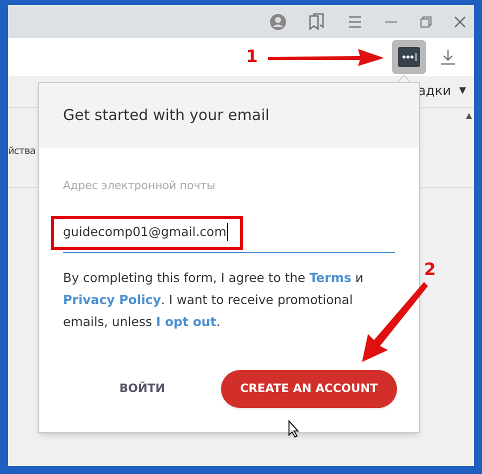 The height and width of the screenshot is (474, 482). Describe the element at coordinates (252, 57) in the screenshot. I see `annotation-number: 1` at that location.